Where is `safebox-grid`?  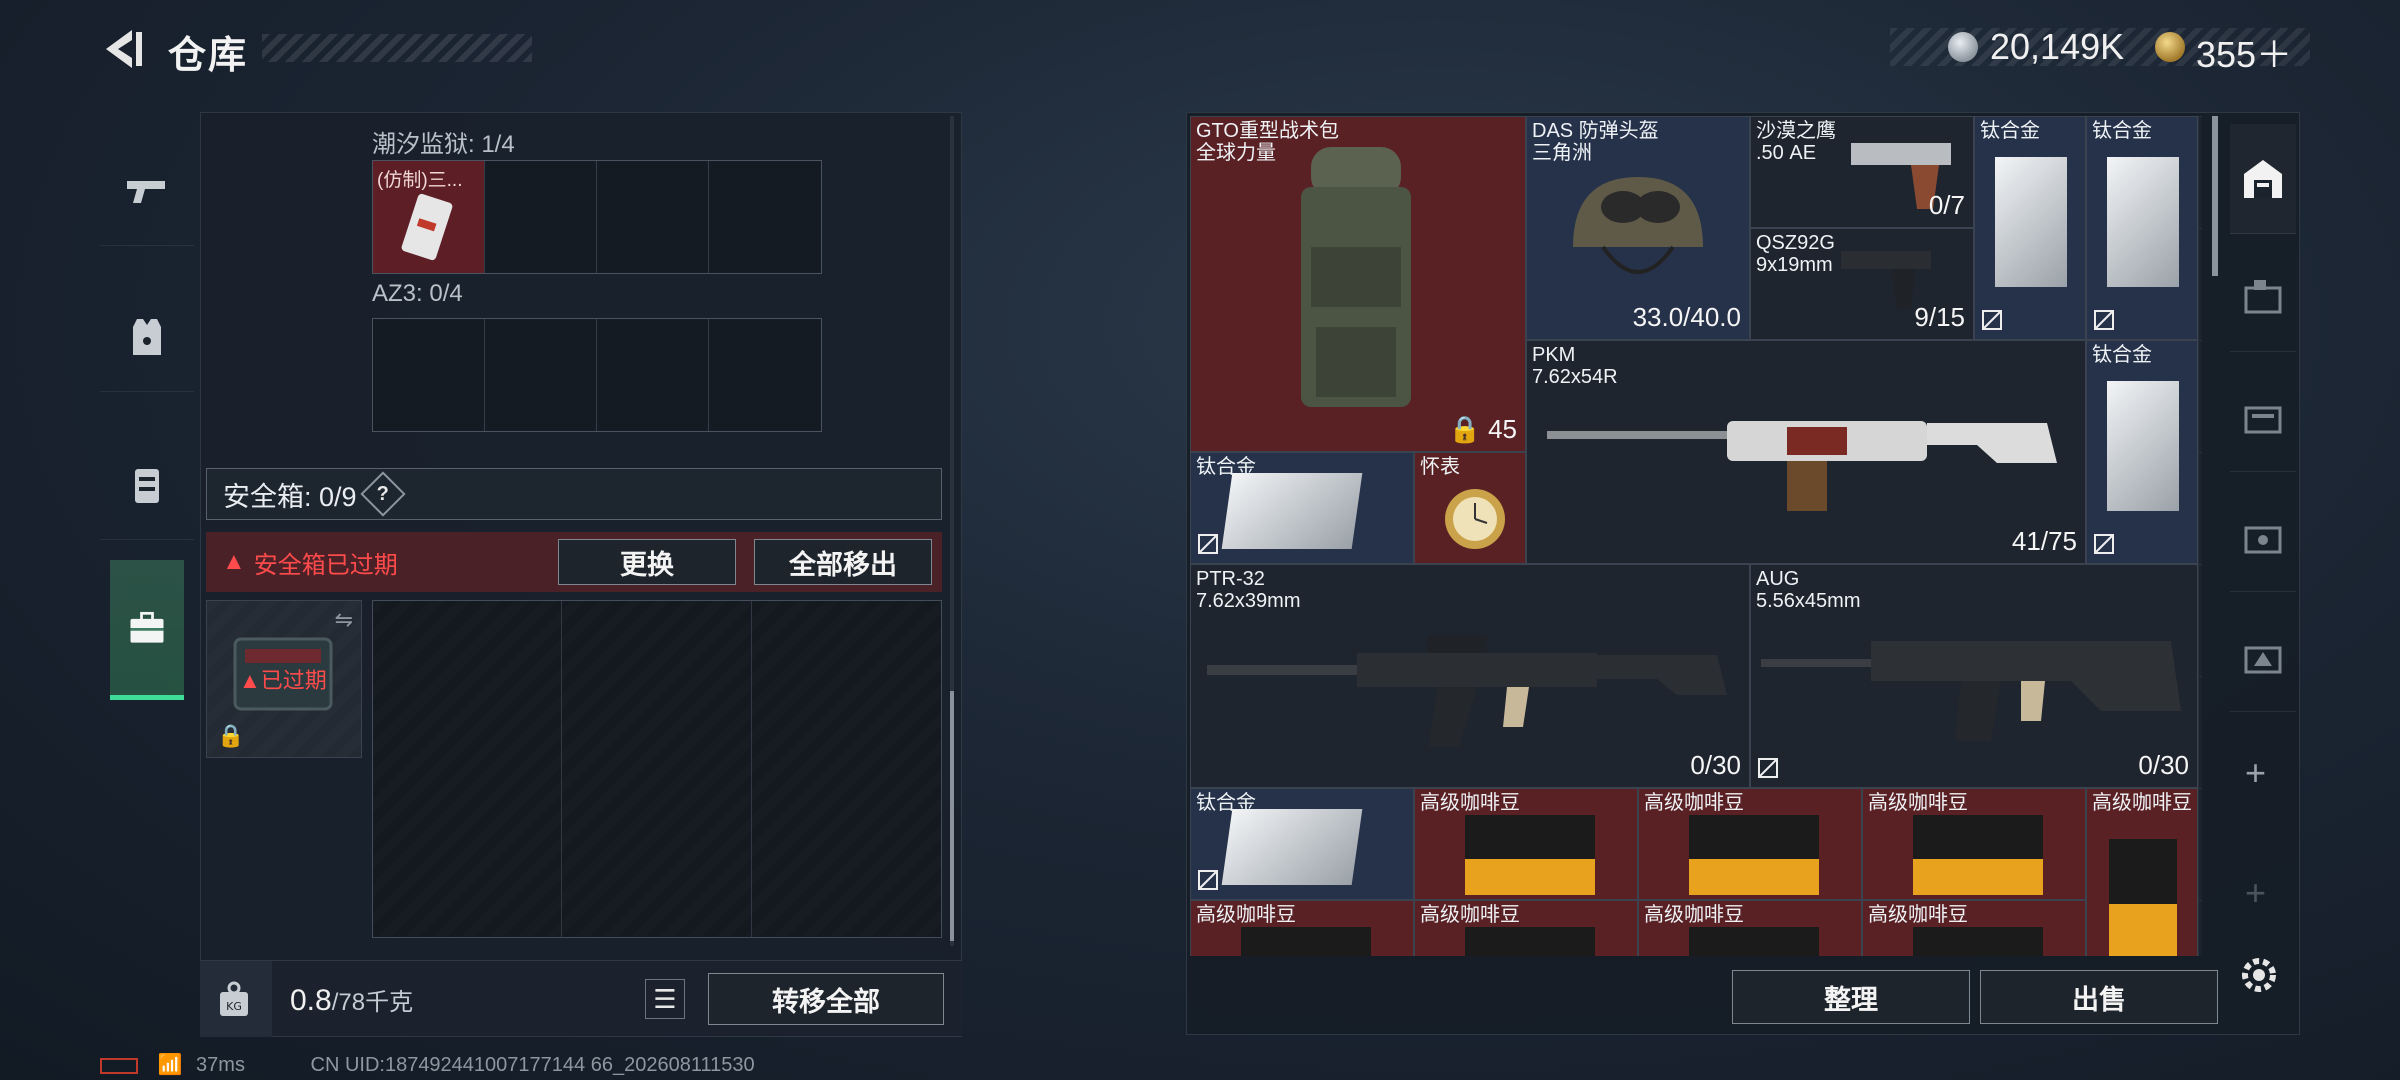
safebox-grid is located at coordinates (657, 769).